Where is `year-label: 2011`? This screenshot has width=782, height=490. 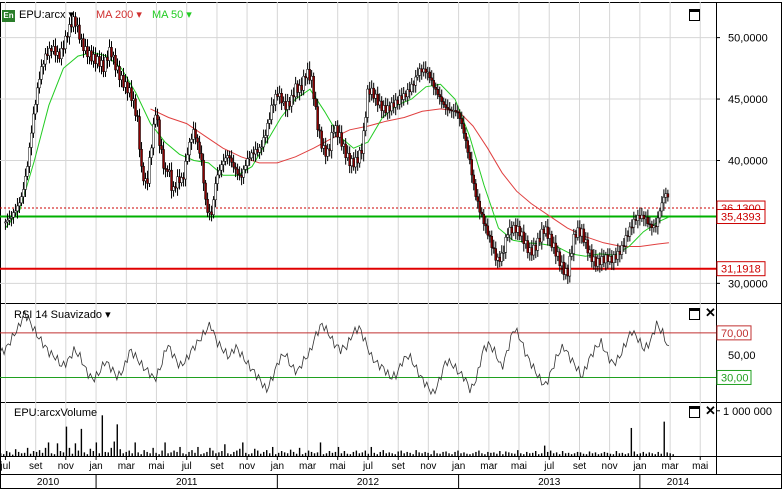 year-label: 2011 is located at coordinates (187, 482).